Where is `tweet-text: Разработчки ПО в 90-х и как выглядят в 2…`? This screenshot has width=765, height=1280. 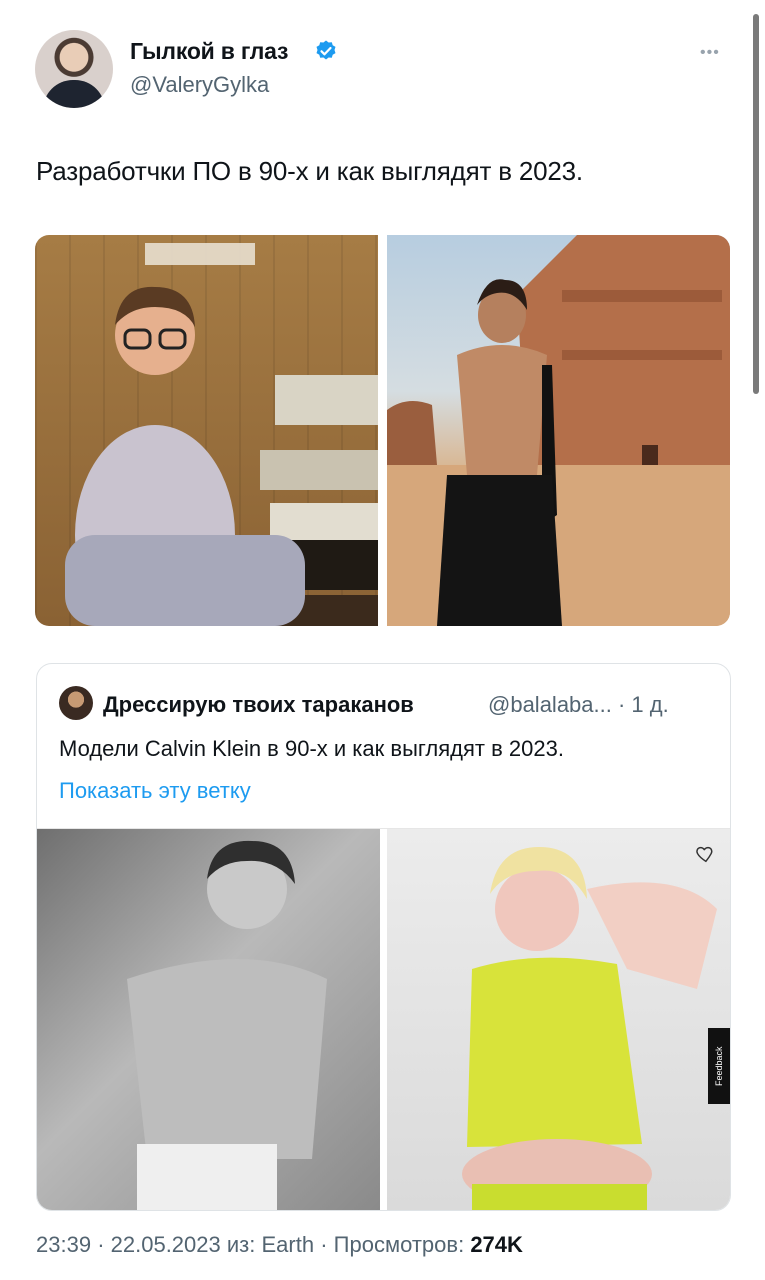 tweet-text: Разработчки ПО в 90-х и как выглядят в 2… is located at coordinates (309, 171).